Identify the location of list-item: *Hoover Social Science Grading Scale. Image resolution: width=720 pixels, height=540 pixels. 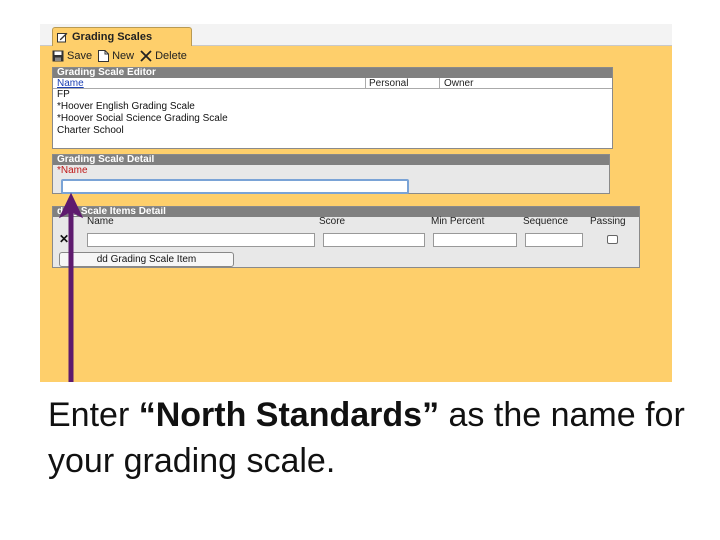
(334, 119).